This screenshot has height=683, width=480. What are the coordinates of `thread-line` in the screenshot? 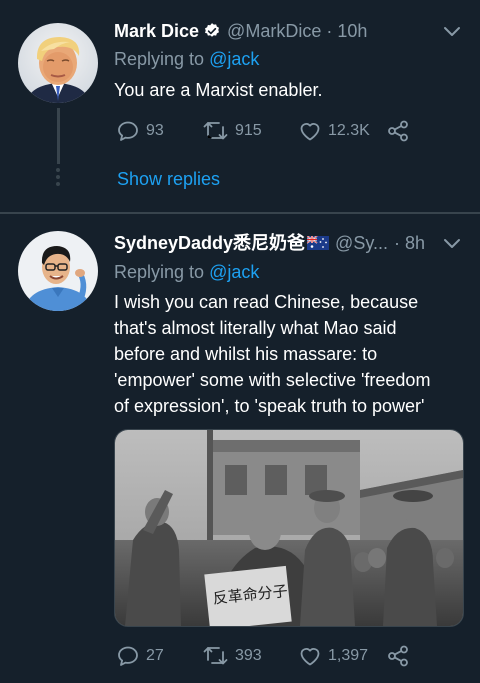 It's located at (58, 136).